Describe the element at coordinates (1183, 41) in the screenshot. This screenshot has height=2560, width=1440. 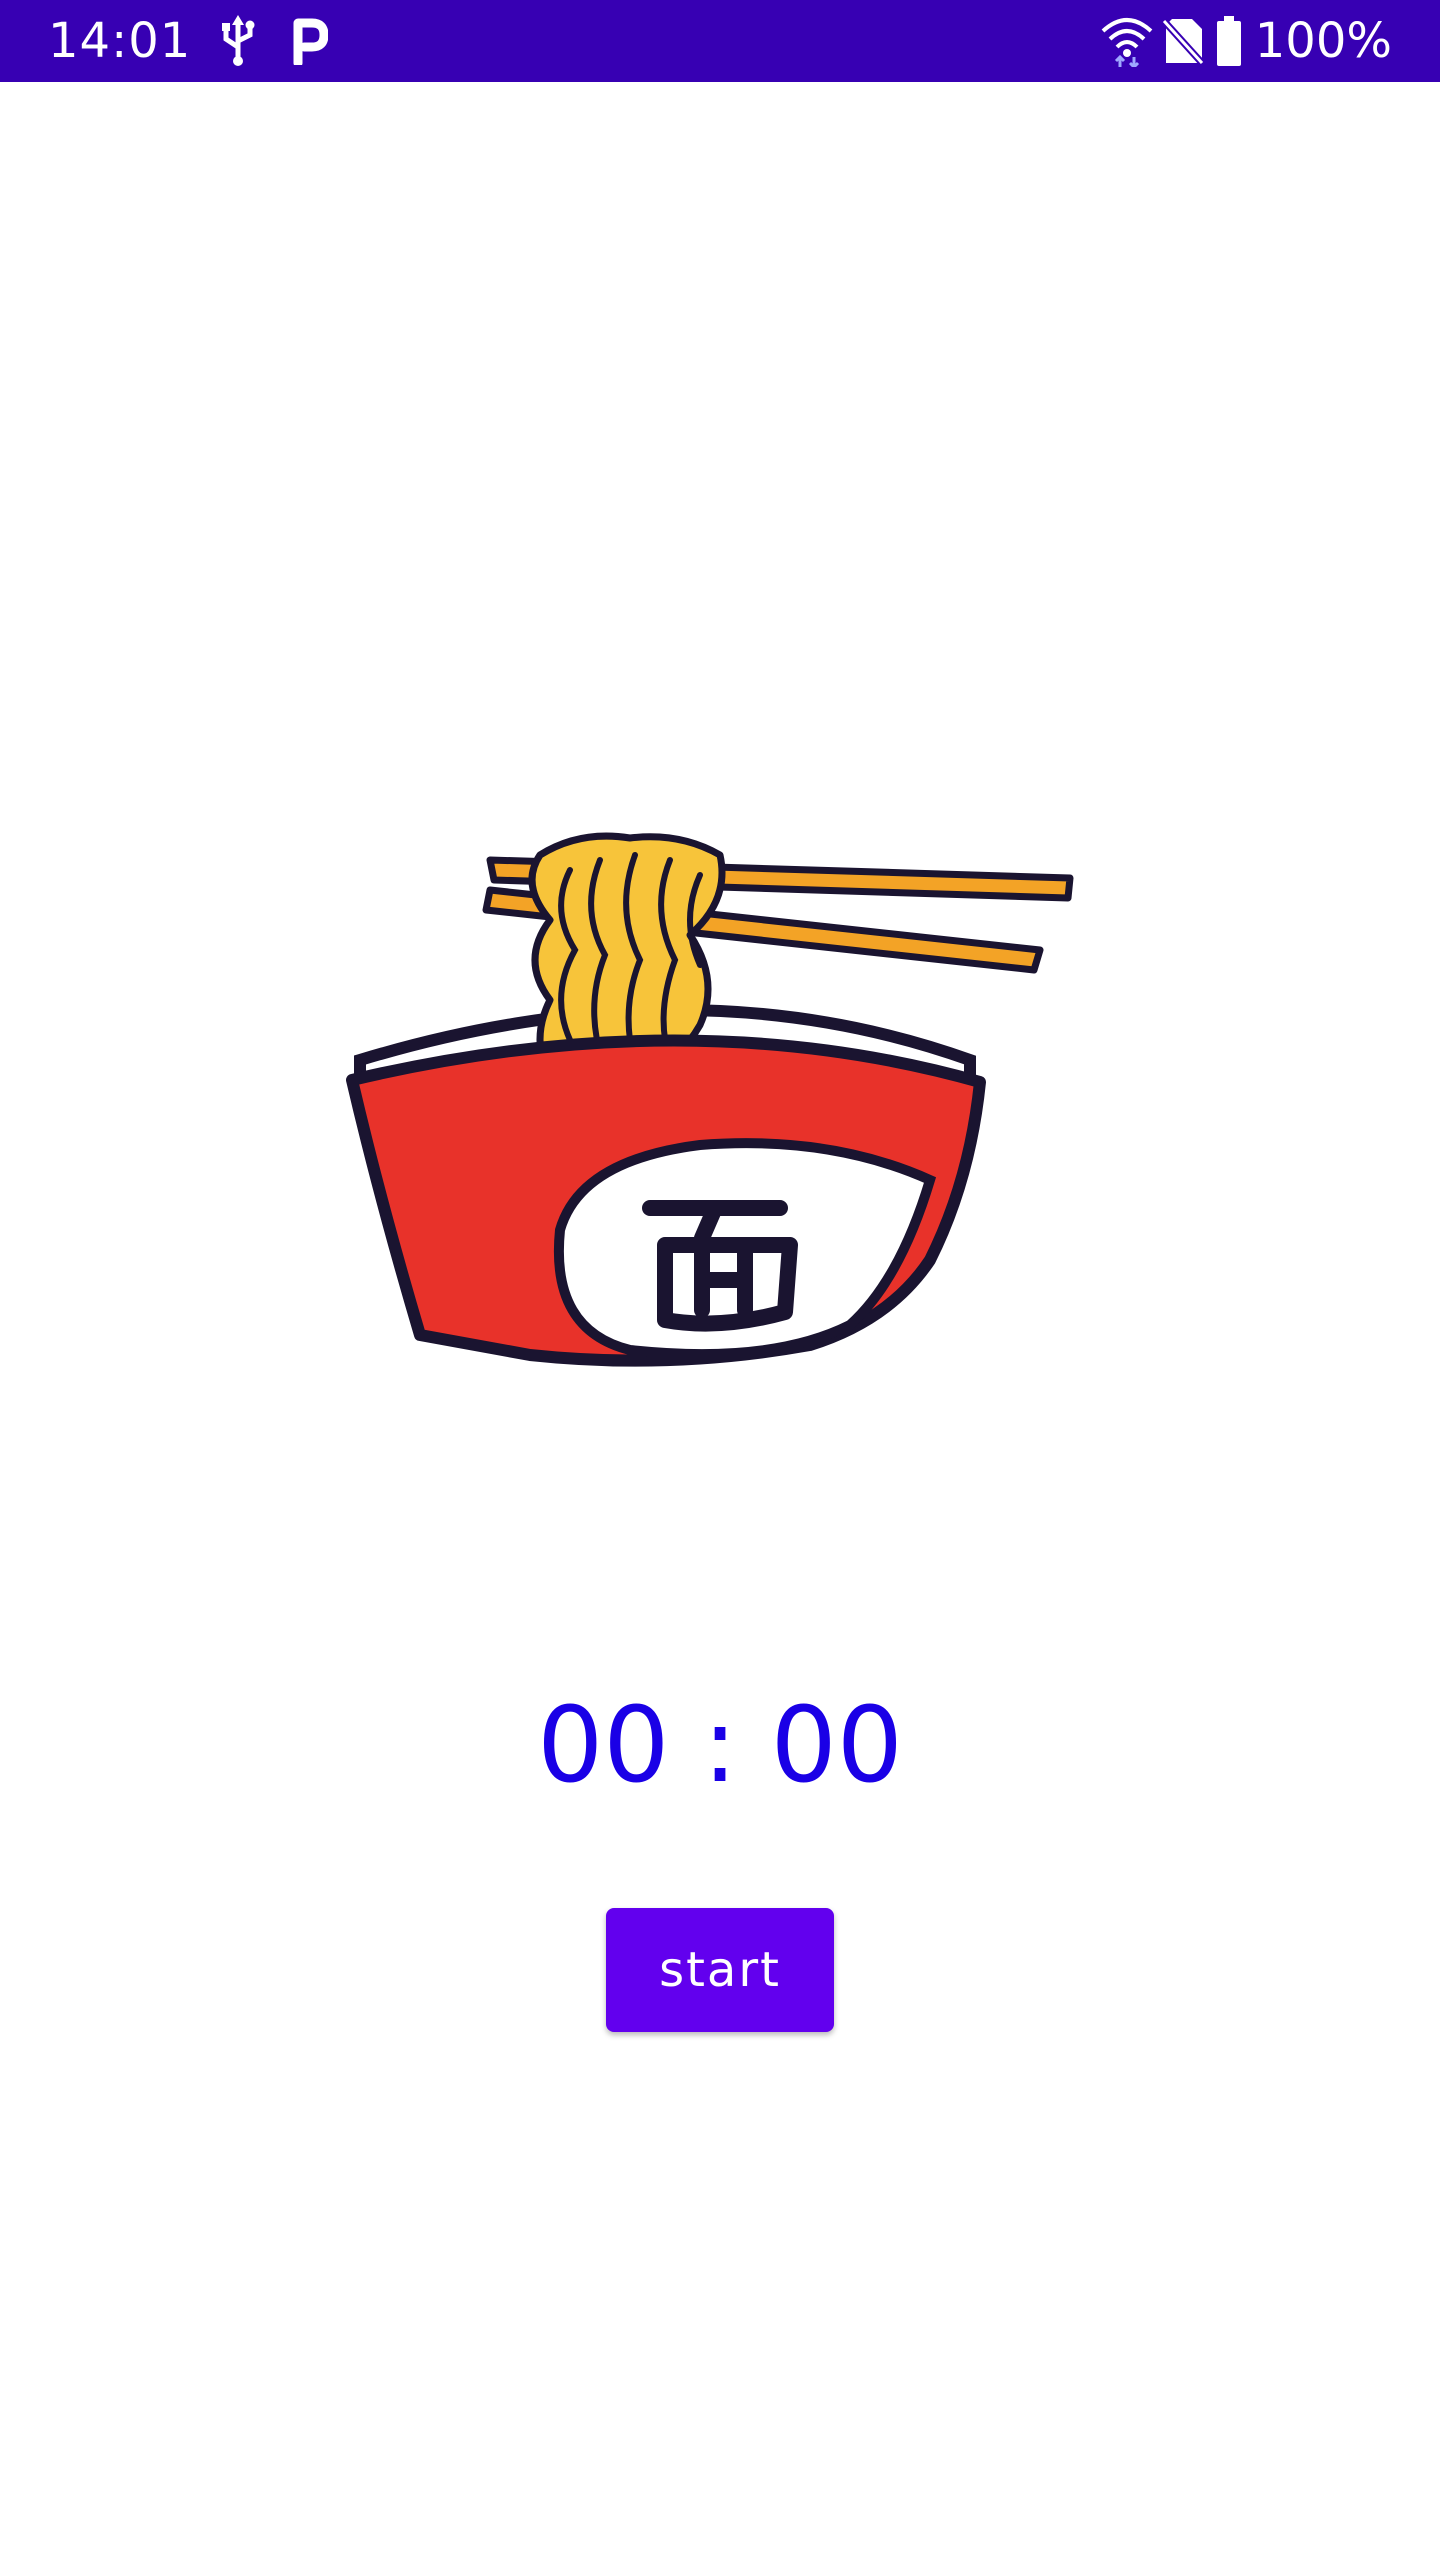
I see `no-sim-icon` at that location.